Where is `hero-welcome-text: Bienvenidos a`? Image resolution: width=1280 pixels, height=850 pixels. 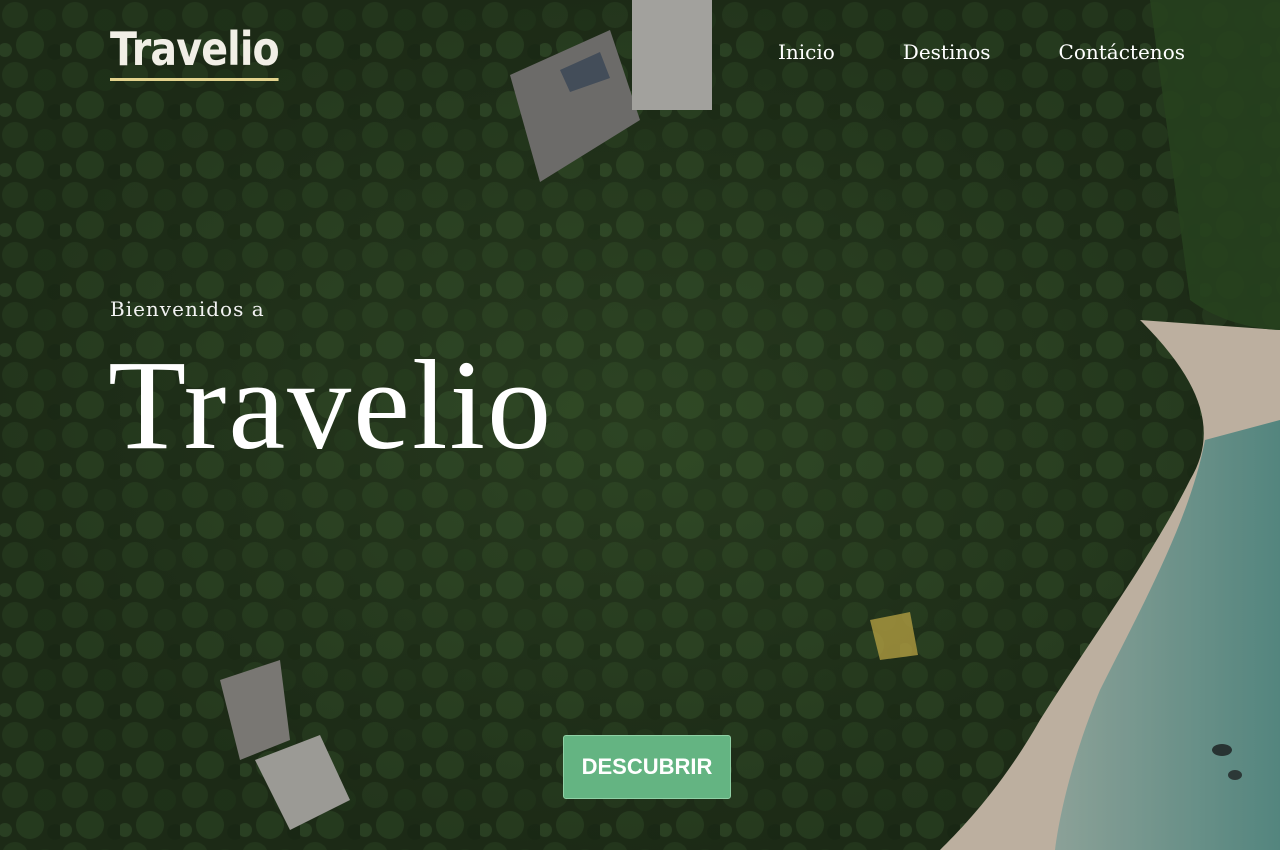
hero-welcome-text: Bienvenidos a is located at coordinates (187, 309).